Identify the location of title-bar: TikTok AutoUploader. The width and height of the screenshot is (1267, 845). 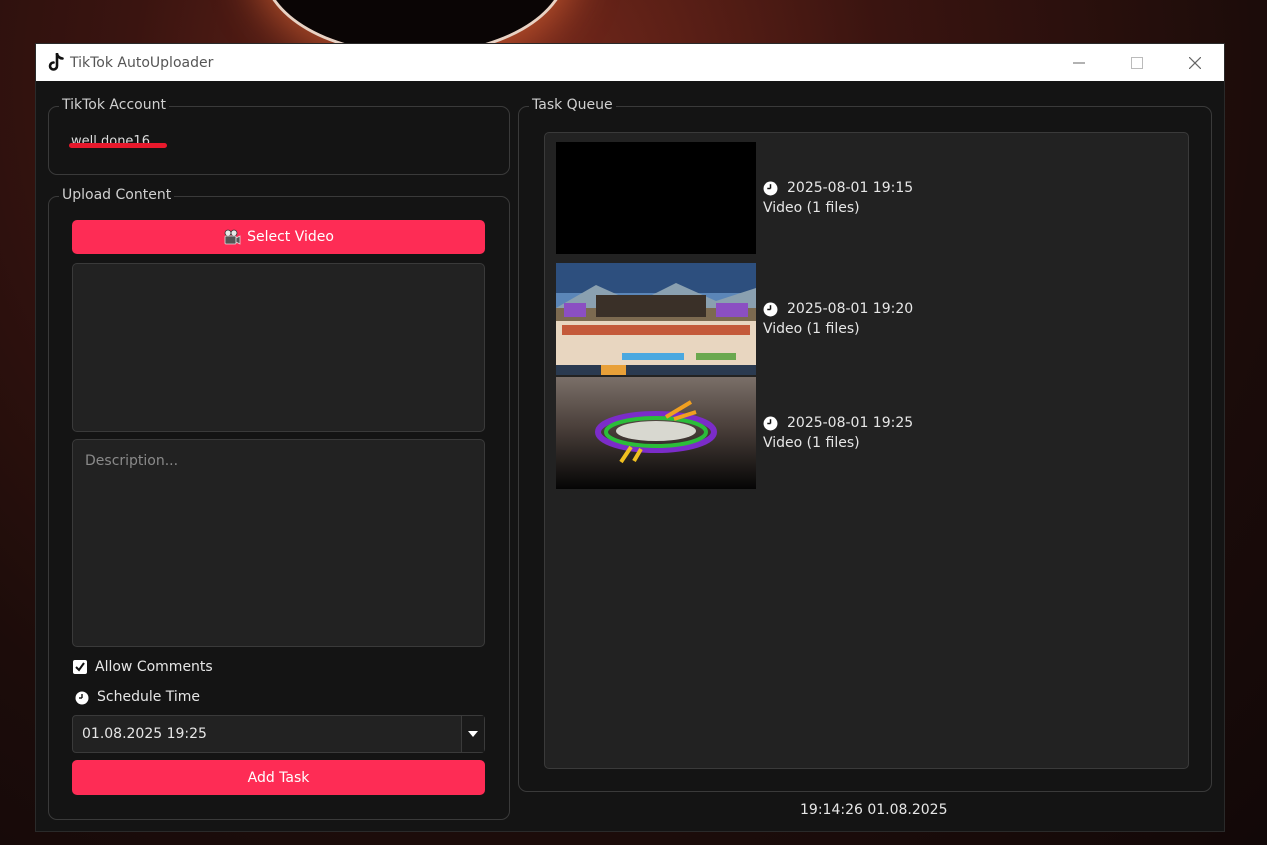
(630, 62).